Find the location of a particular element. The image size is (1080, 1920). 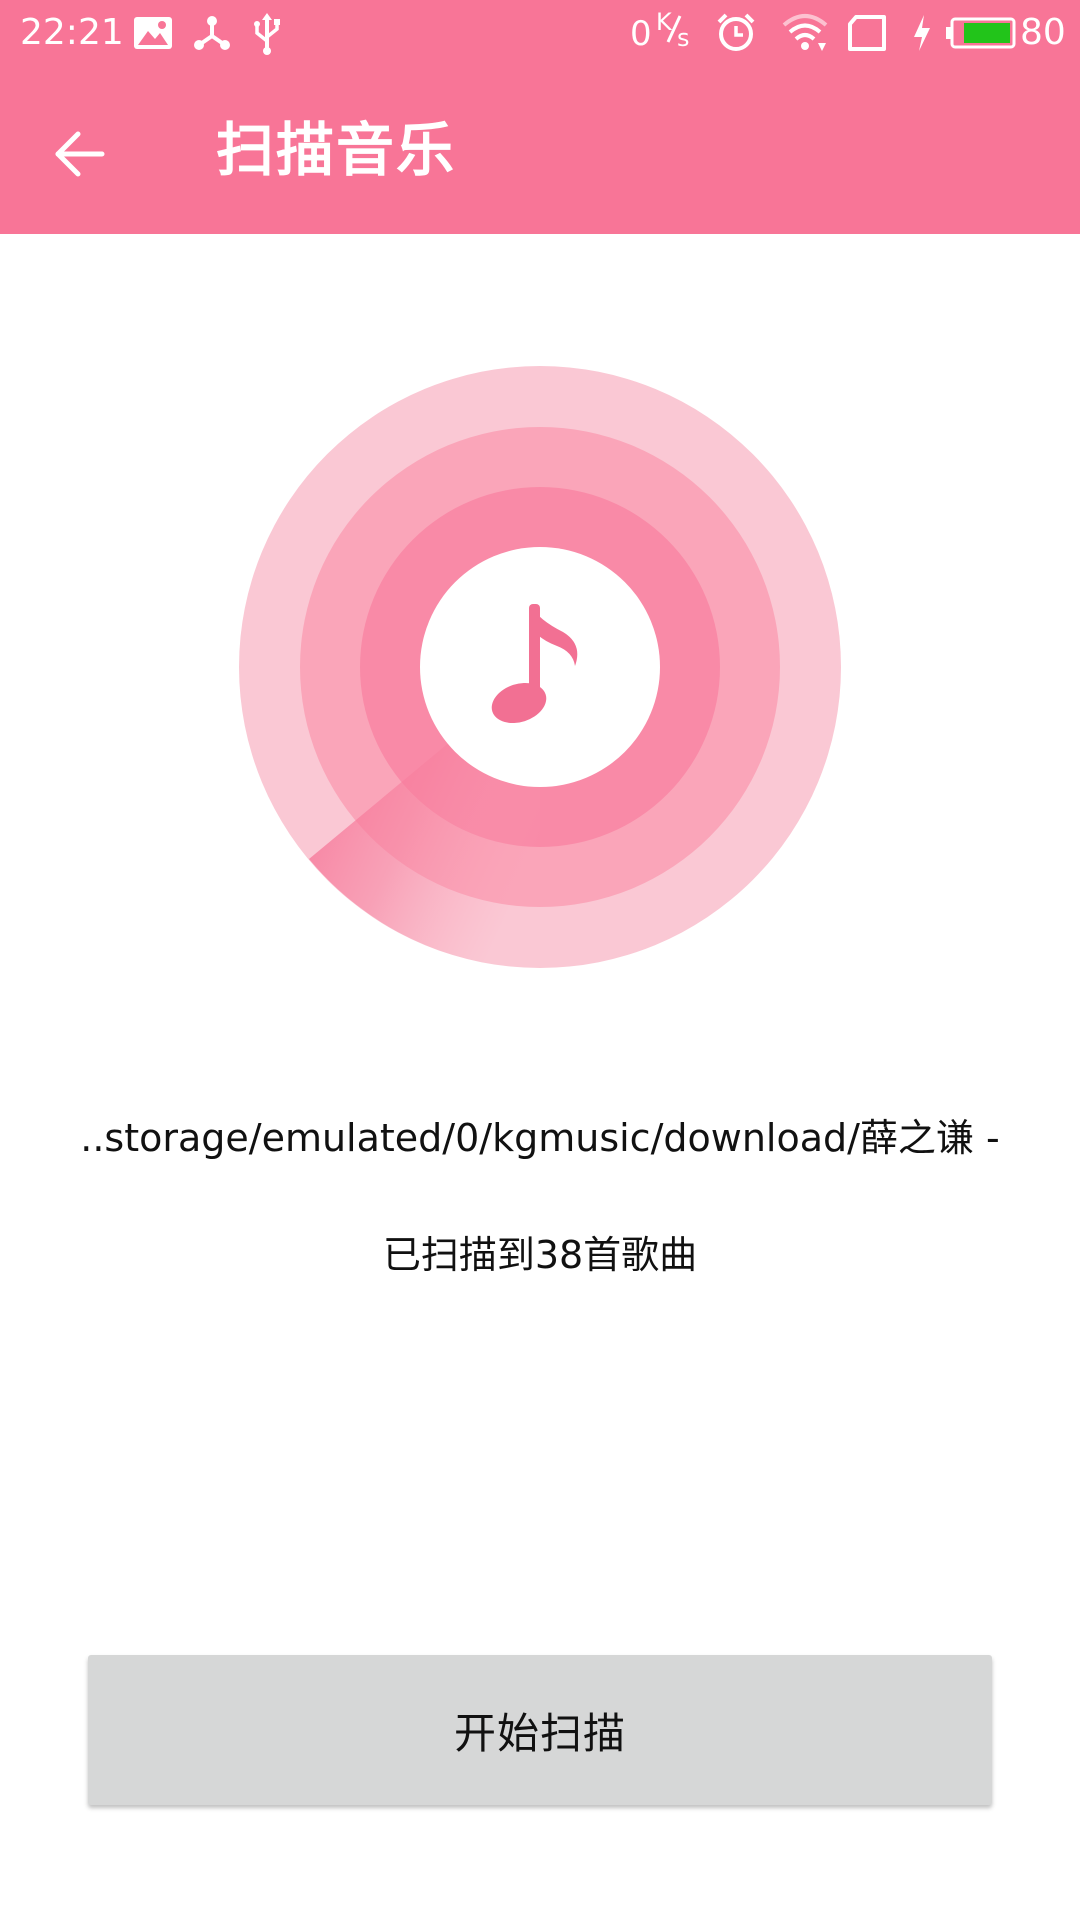

sim-card-icon is located at coordinates (867, 33).